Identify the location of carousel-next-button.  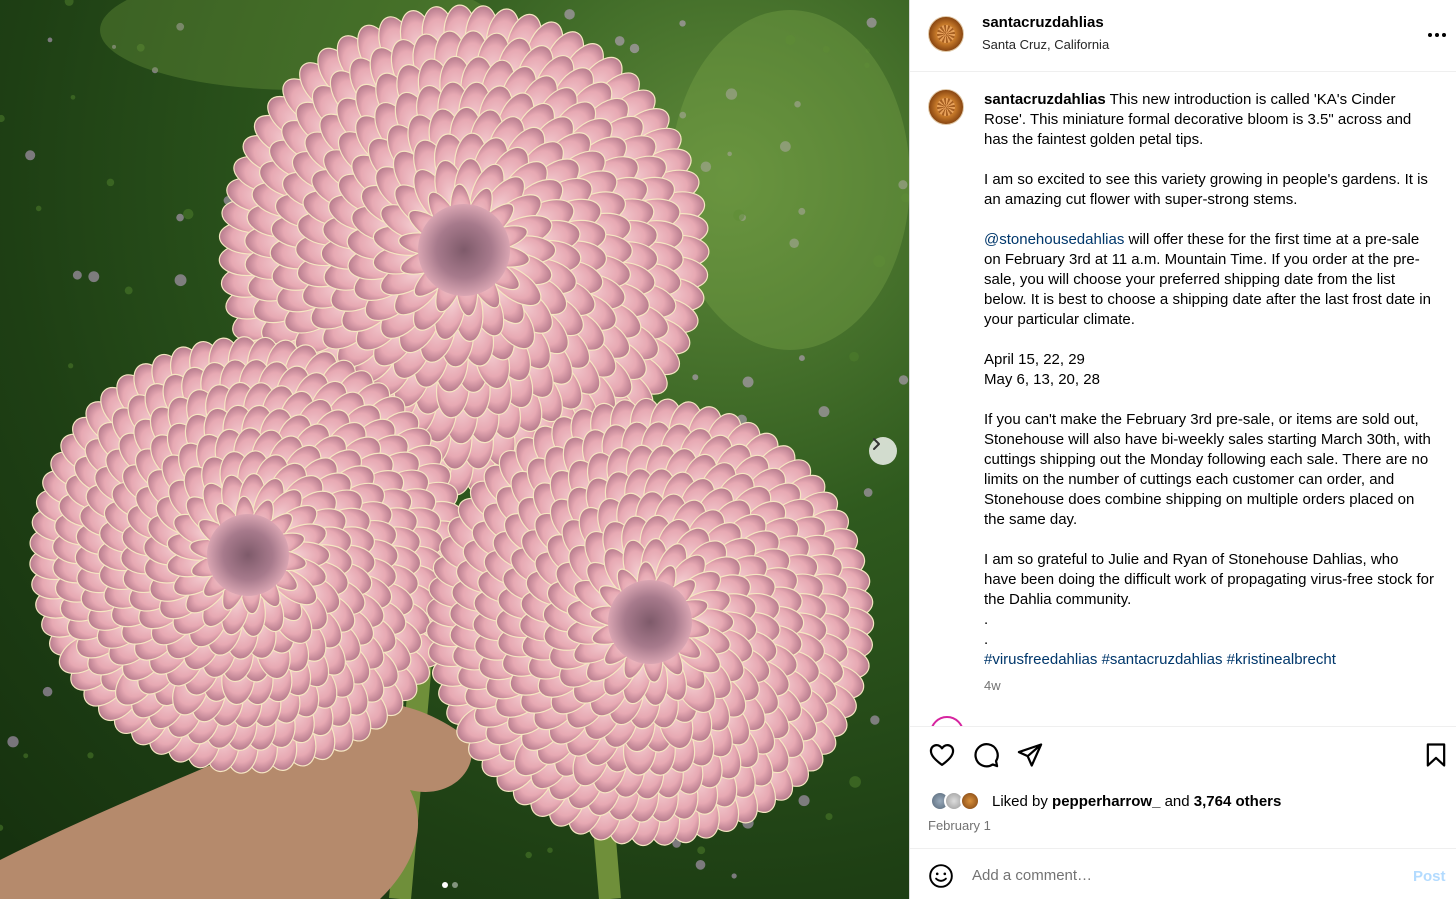
(883, 451).